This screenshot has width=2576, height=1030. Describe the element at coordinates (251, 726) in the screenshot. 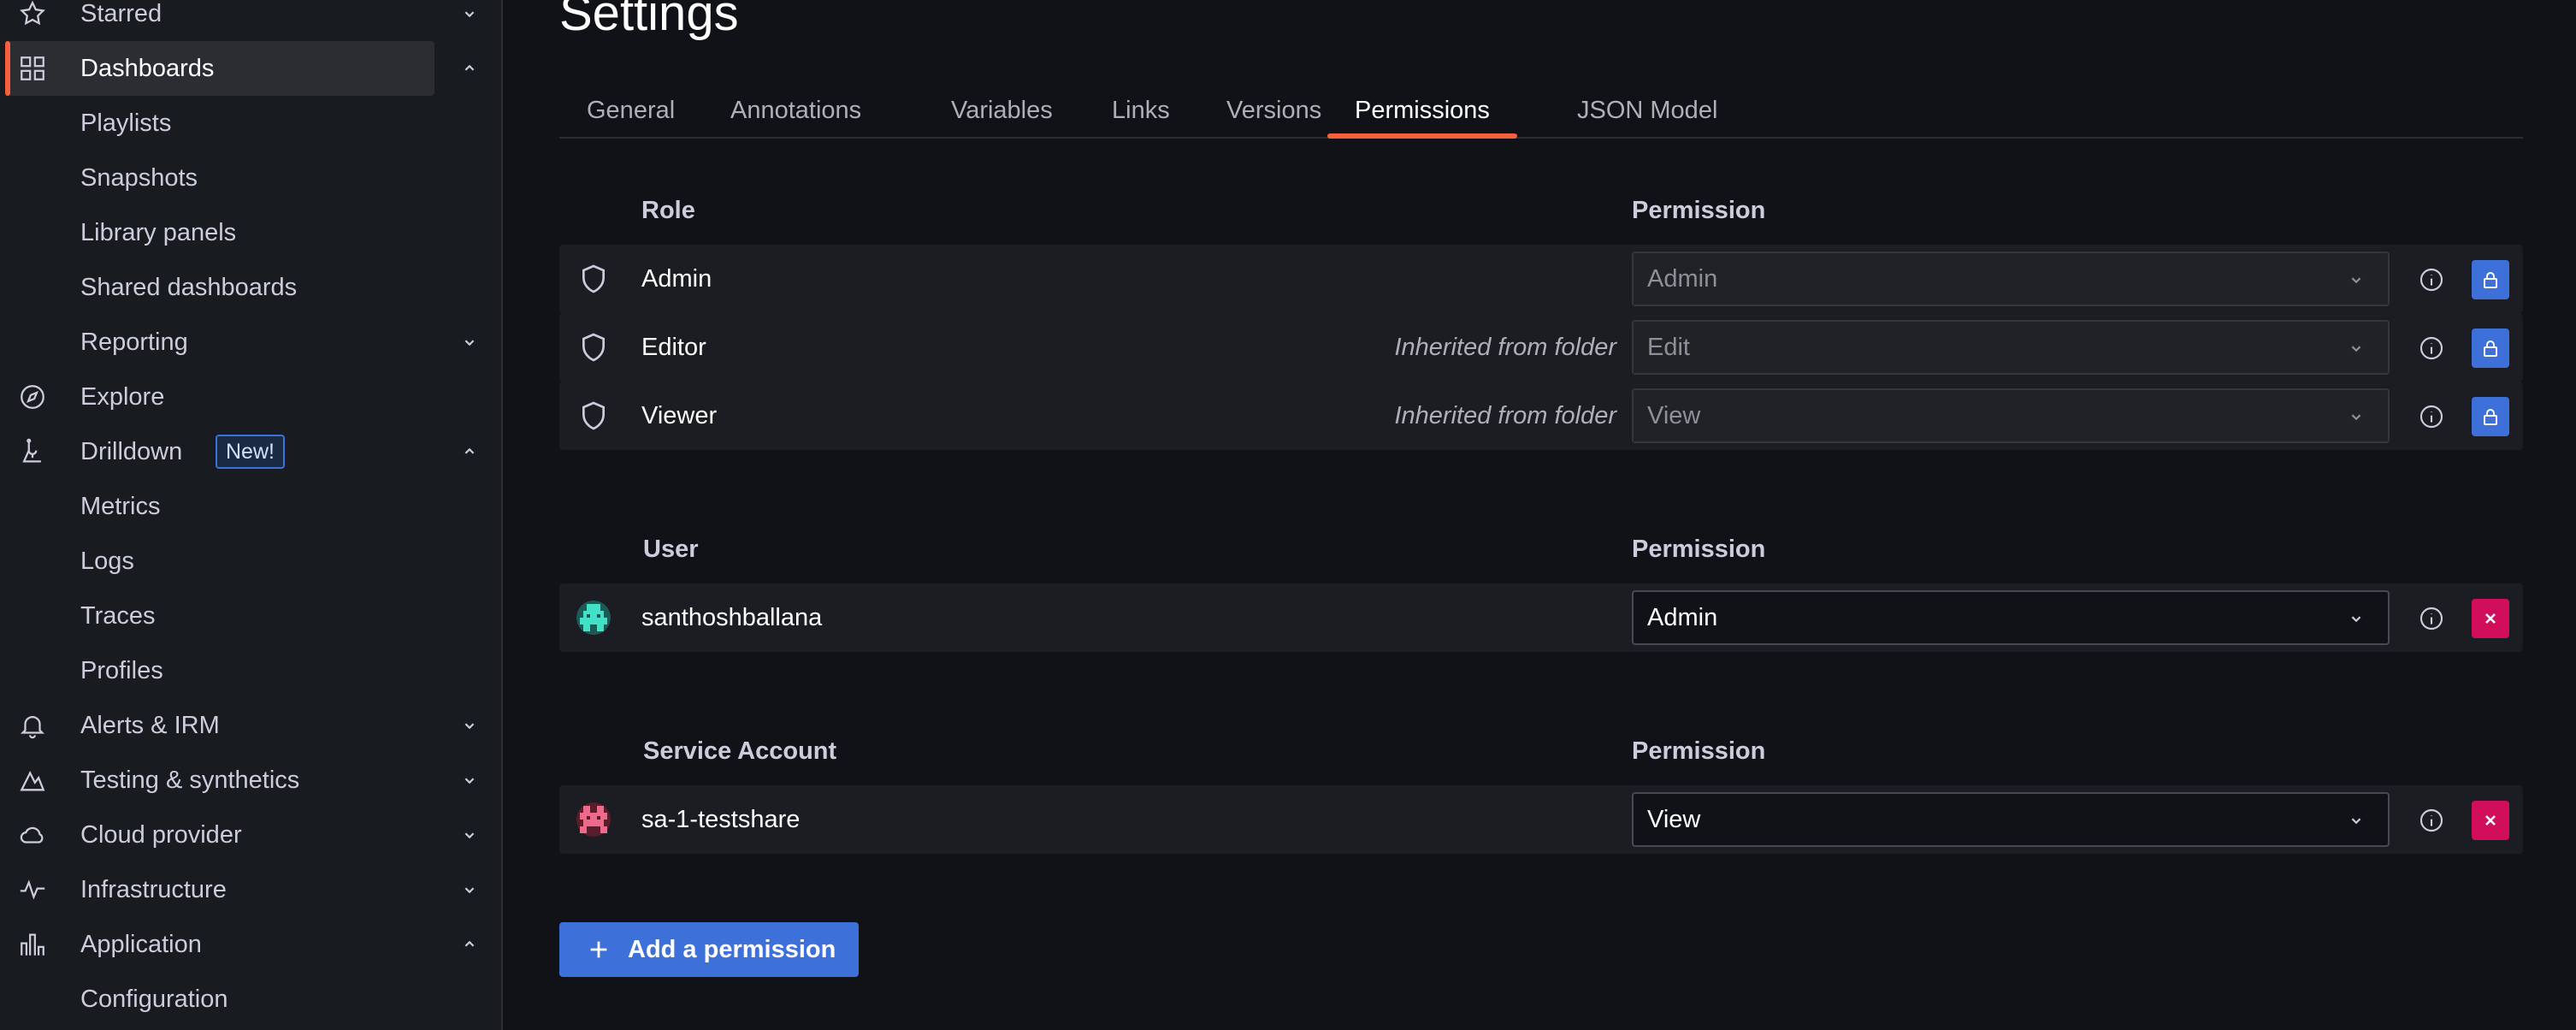

I see `sidebar-item-alerts-irm: Alerts & IRM` at that location.